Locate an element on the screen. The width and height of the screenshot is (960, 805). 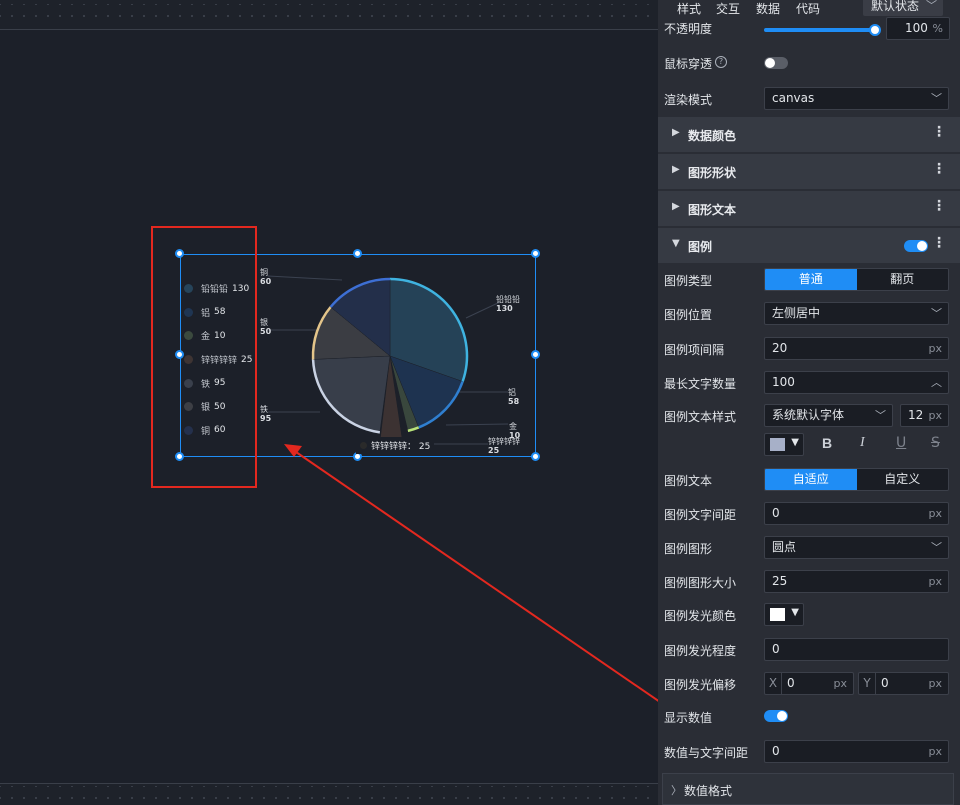
font-size-input: 12 px is located at coordinates (924, 415).